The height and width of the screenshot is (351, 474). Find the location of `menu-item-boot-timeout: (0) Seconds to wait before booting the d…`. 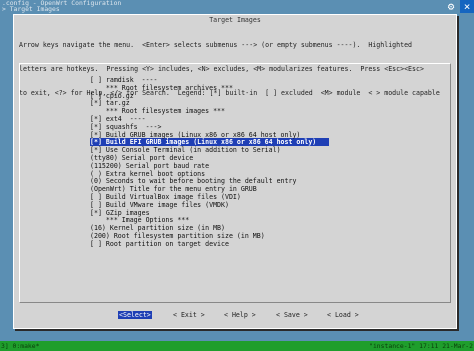

menu-item-boot-timeout: (0) Seconds to wait before booting the d… is located at coordinates (265, 181).